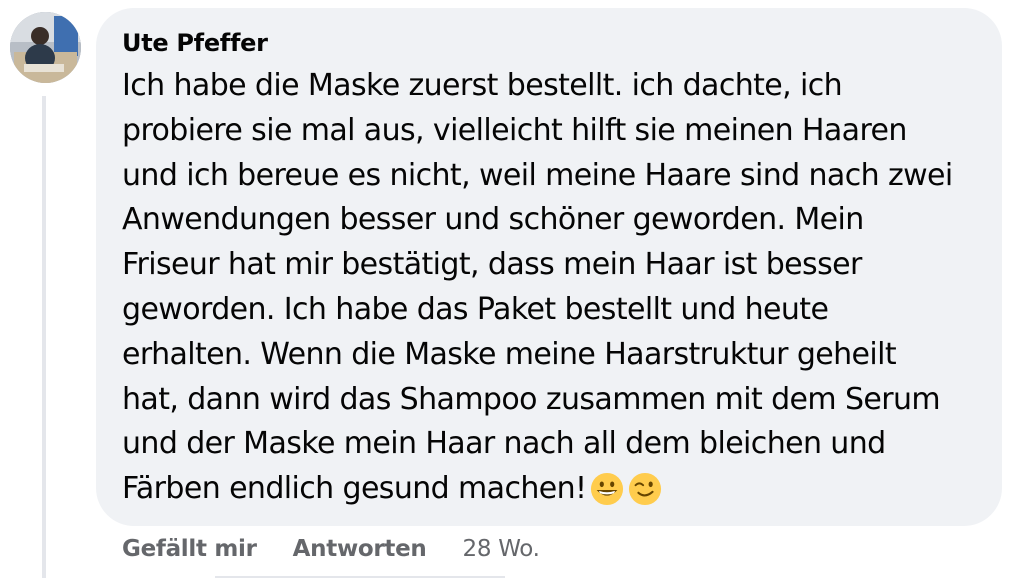 The width and height of the screenshot is (1017, 578). I want to click on reply-button: Antworten, so click(360, 549).